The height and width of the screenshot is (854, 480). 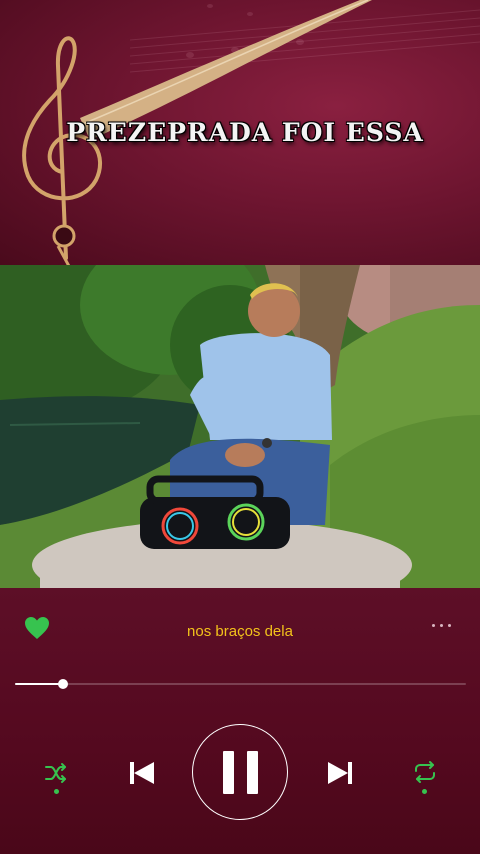 I want to click on repeat-active-indicator, so click(x=424, y=791).